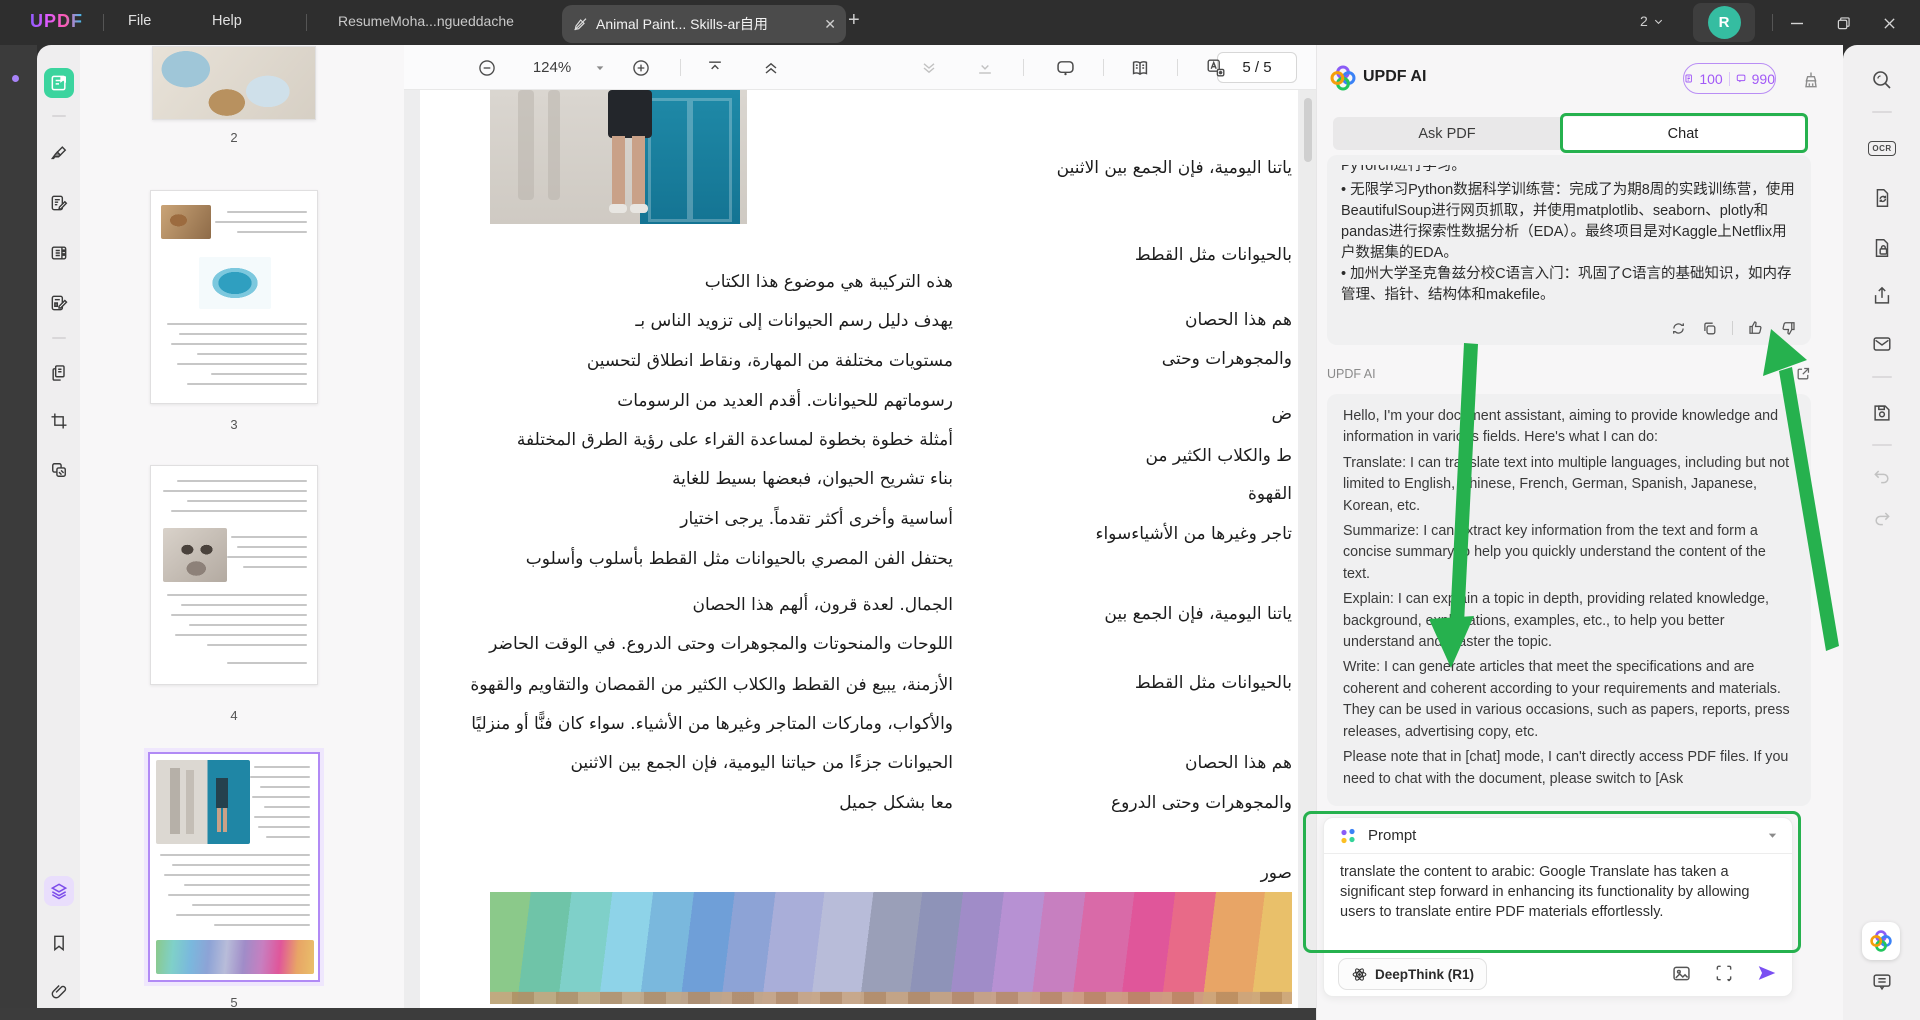 This screenshot has width=1920, height=1020. I want to click on ocr-button: OCR, so click(1882, 148).